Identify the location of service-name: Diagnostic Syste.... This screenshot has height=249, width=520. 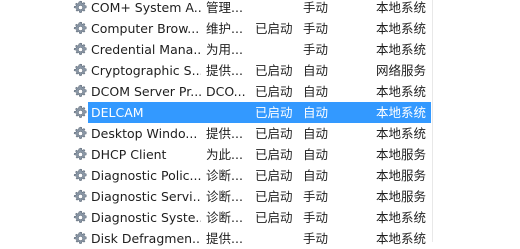
(146, 217).